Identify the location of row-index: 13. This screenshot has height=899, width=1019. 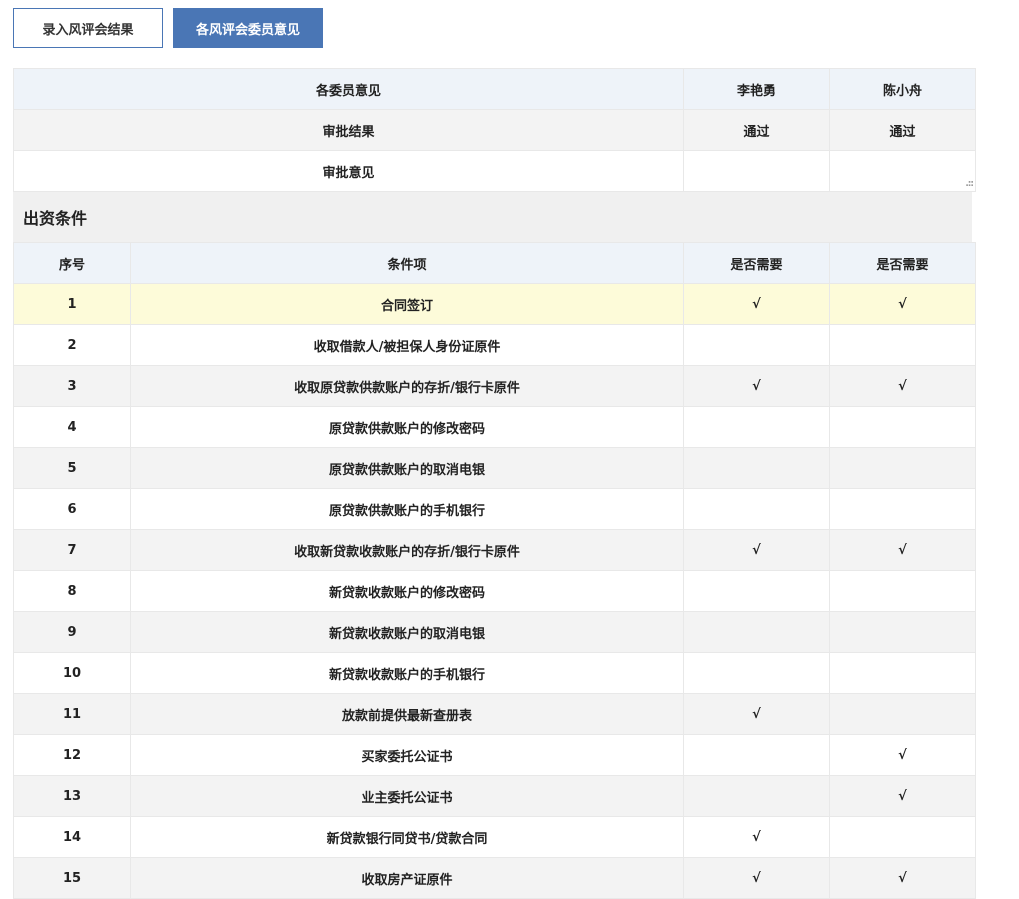
(72, 796).